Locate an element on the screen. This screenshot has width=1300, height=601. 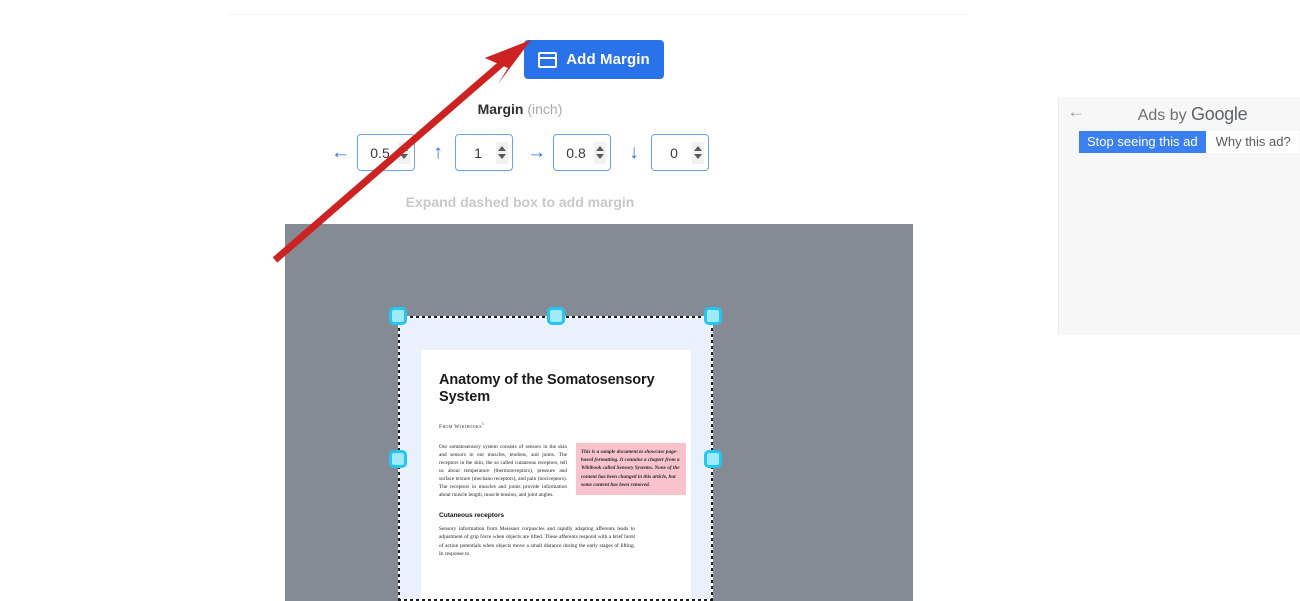
arrow-up-icon: ↑ is located at coordinates (438, 152).